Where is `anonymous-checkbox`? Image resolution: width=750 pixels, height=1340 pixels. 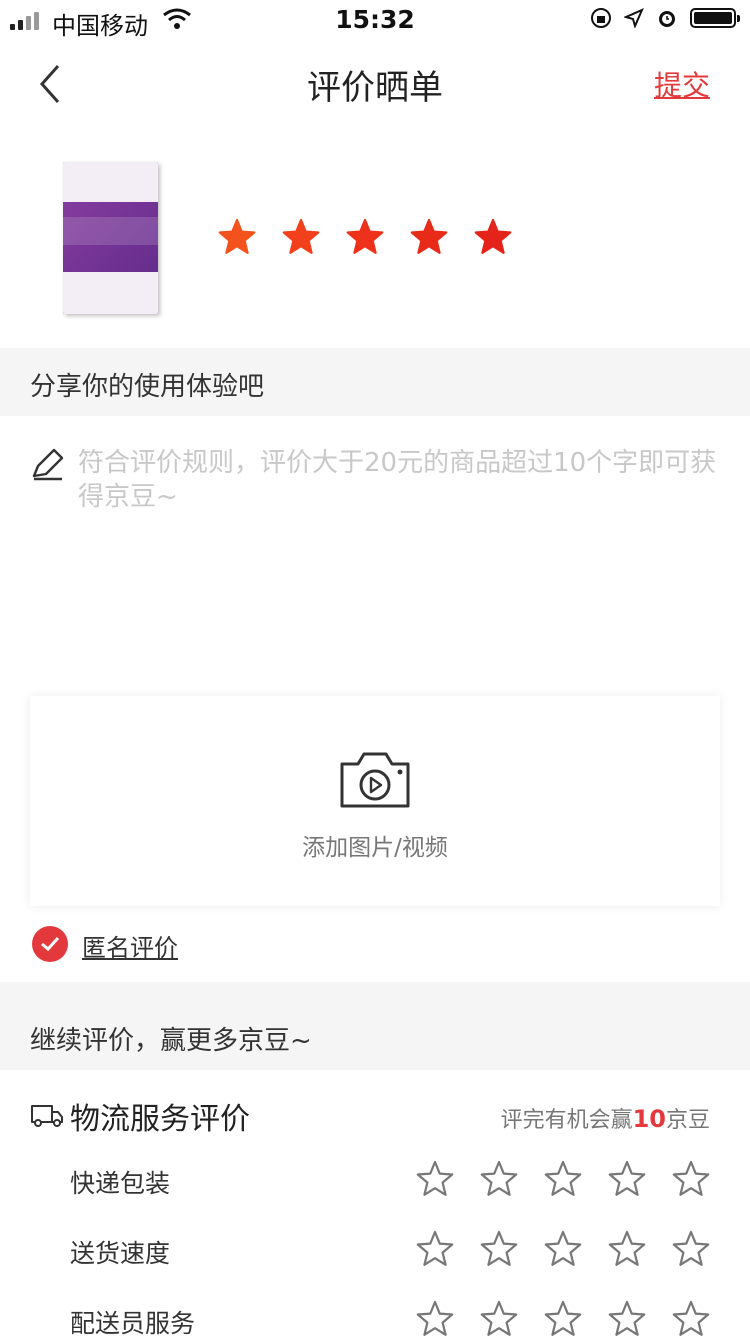 anonymous-checkbox is located at coordinates (50, 944).